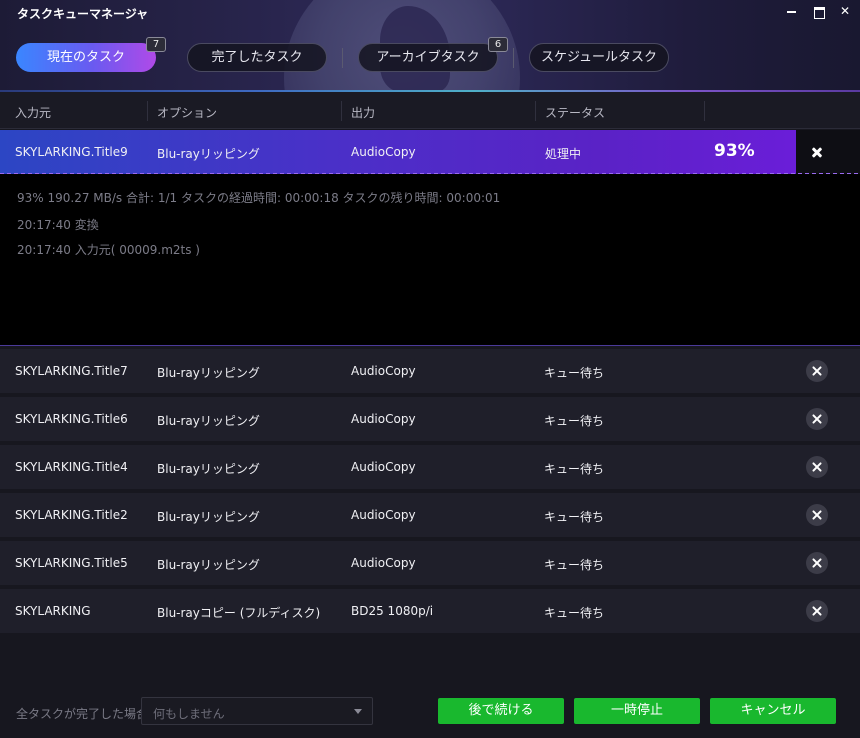  What do you see at coordinates (358, 711) in the screenshot?
I see `chevron-down-icon` at bounding box center [358, 711].